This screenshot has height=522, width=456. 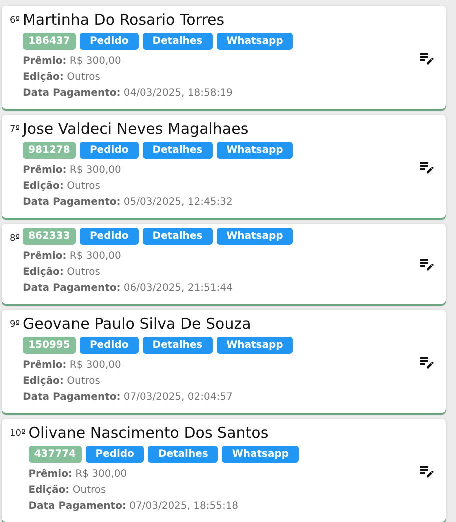 What do you see at coordinates (137, 324) in the screenshot?
I see `winner-name: Geovane Paulo Silva De Souza` at bounding box center [137, 324].